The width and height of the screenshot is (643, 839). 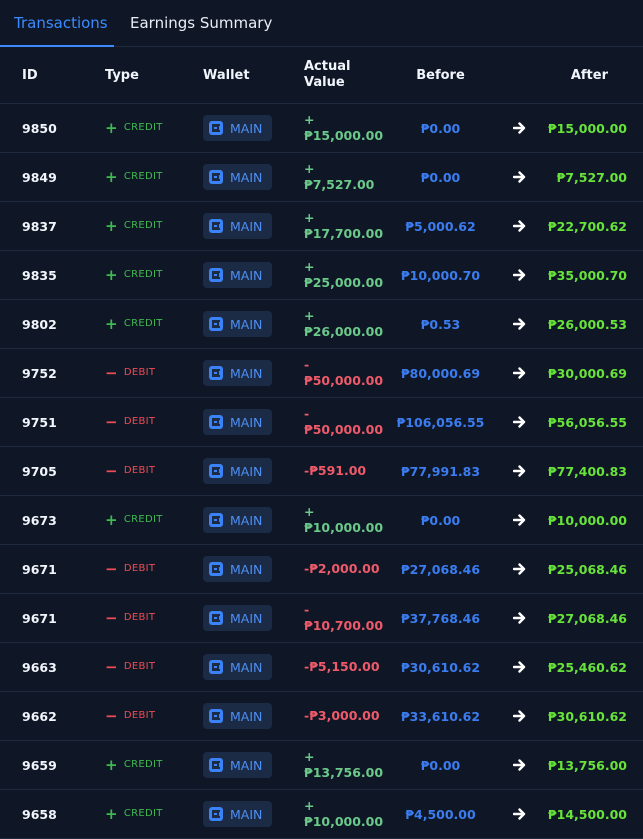 What do you see at coordinates (341, 324) in the screenshot?
I see `actual-value-cell: + ₱26,000.00` at bounding box center [341, 324].